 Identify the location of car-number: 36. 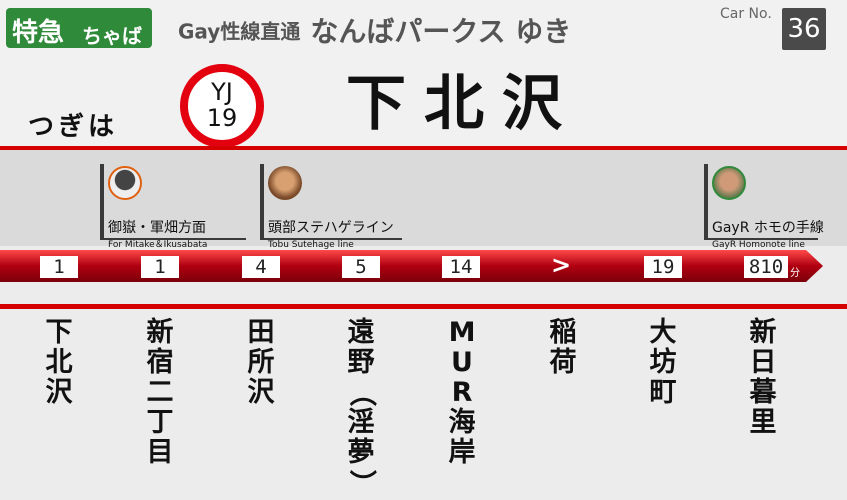
(804, 29).